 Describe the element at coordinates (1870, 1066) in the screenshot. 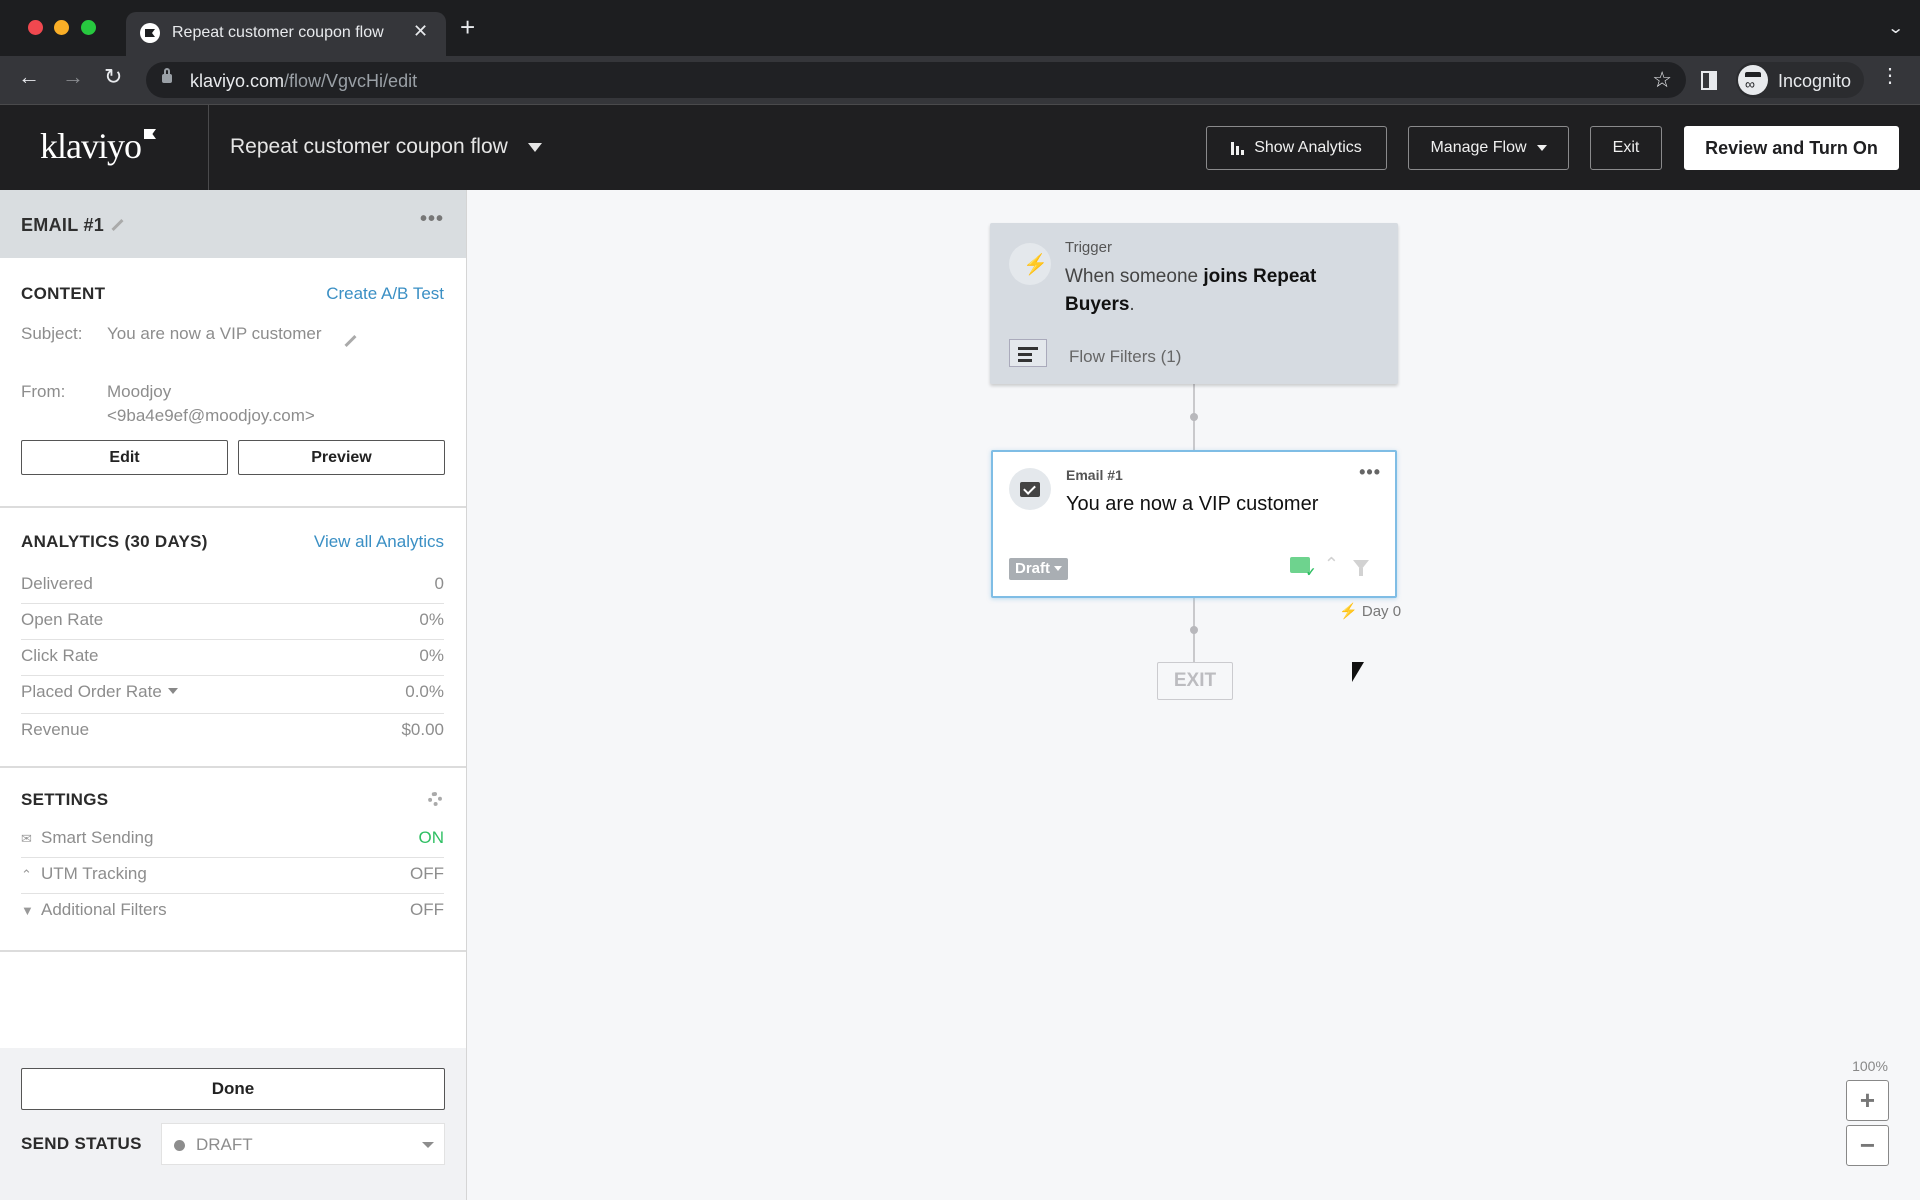

I see `zoom-level: 100%` at that location.